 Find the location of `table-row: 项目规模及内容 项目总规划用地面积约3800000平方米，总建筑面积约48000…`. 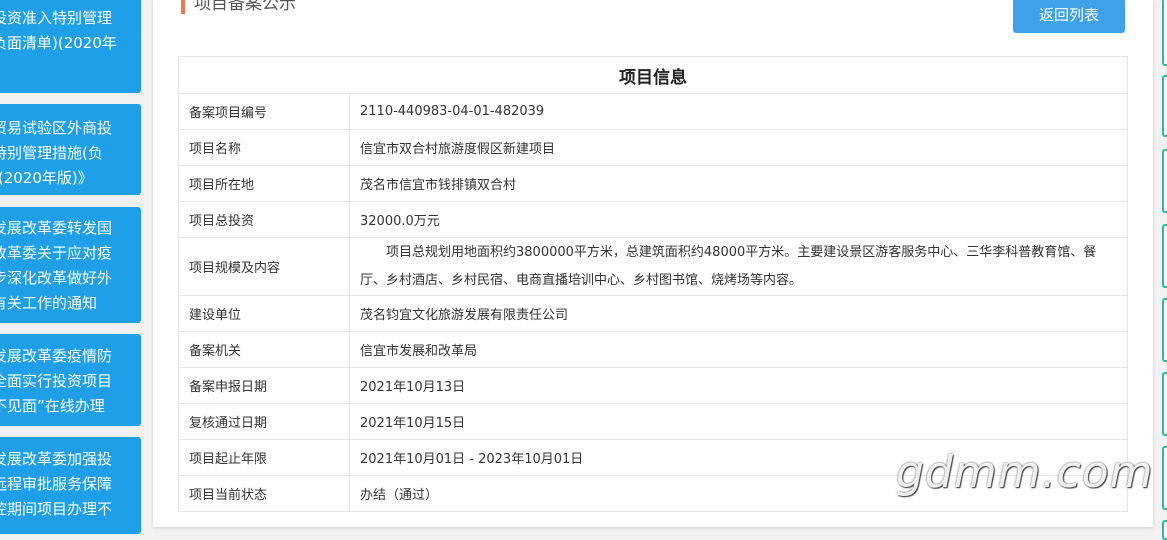

table-row: 项目规模及内容 项目总规划用地面积约3800000平方米，总建筑面积约48000… is located at coordinates (653, 266).